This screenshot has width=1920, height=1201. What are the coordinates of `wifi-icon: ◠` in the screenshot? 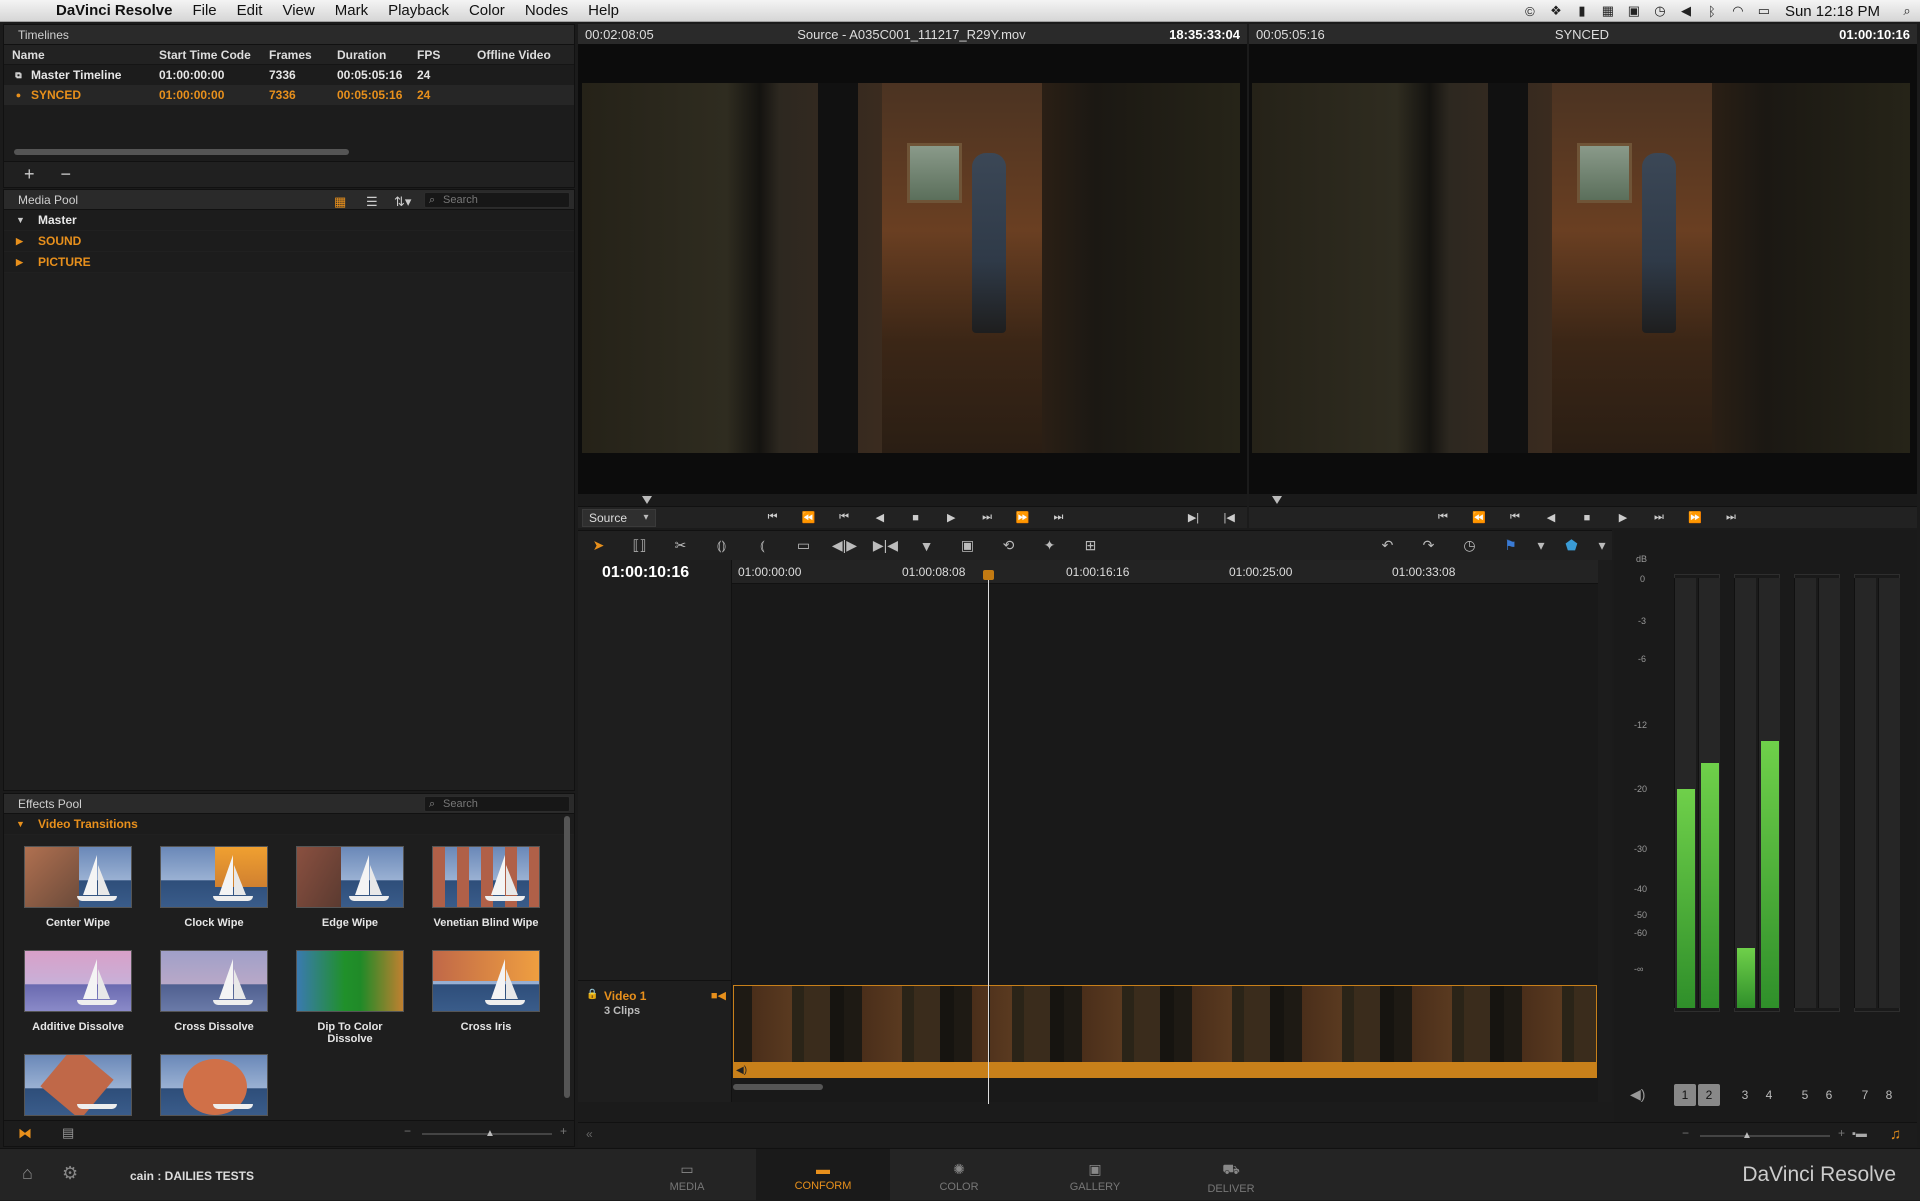 It's located at (1738, 11).